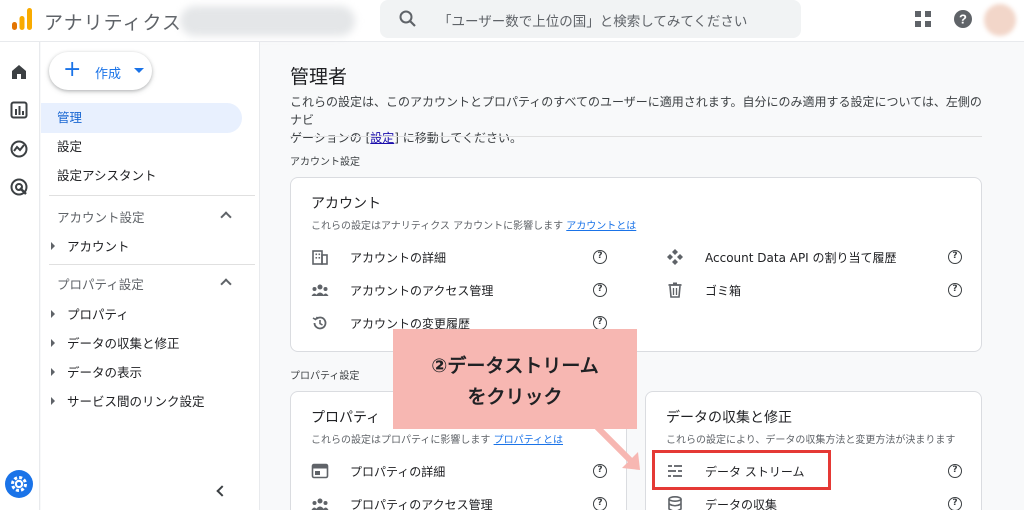 This screenshot has height=510, width=1024. I want to click on sidebar-item-data-display: データの表示, so click(96, 371).